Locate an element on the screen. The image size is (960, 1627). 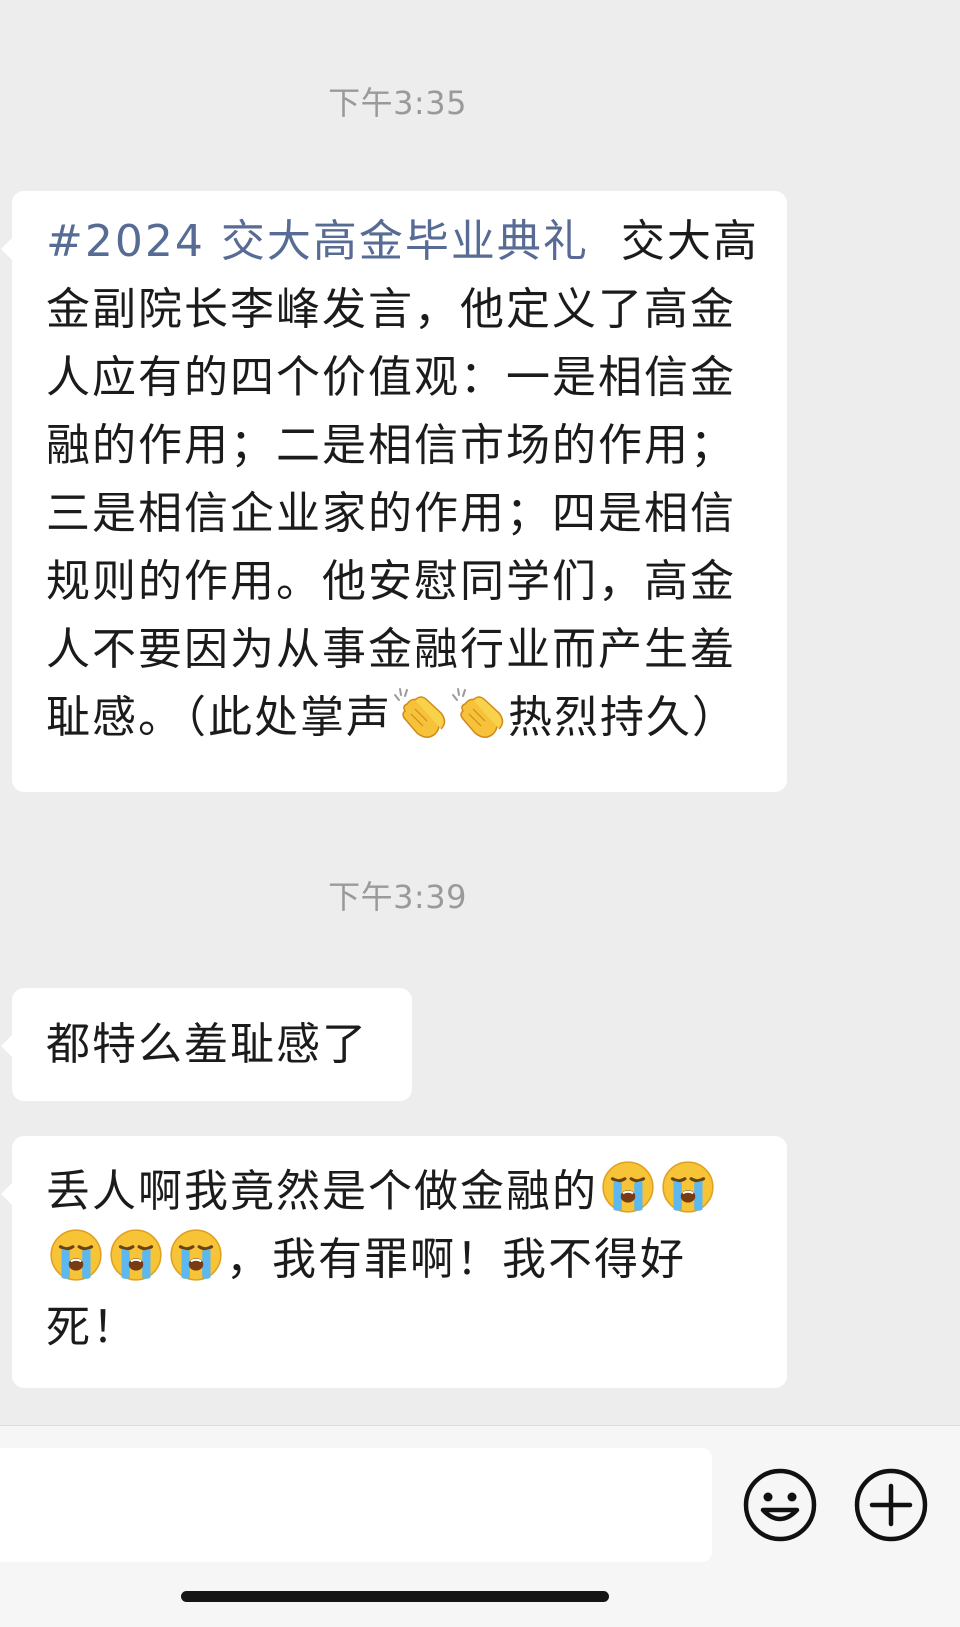
message-line: #2024 交大高金毕业典礼 交大高 is located at coordinates (402, 241).